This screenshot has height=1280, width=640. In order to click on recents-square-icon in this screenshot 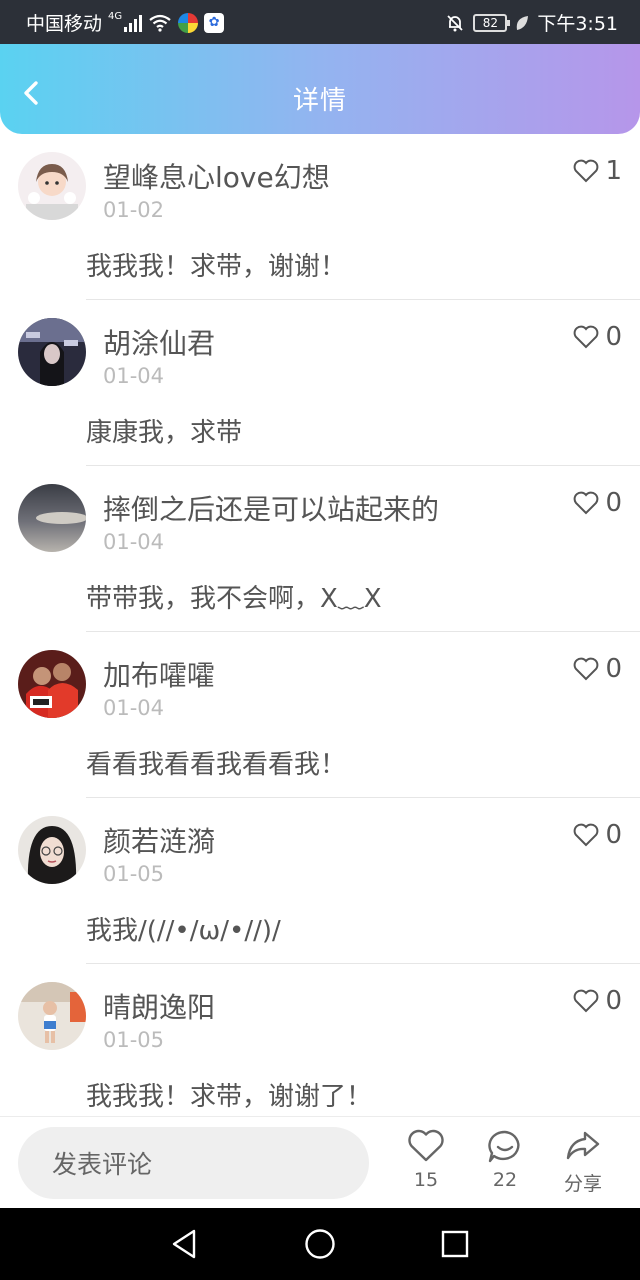, I will do `click(455, 1244)`.